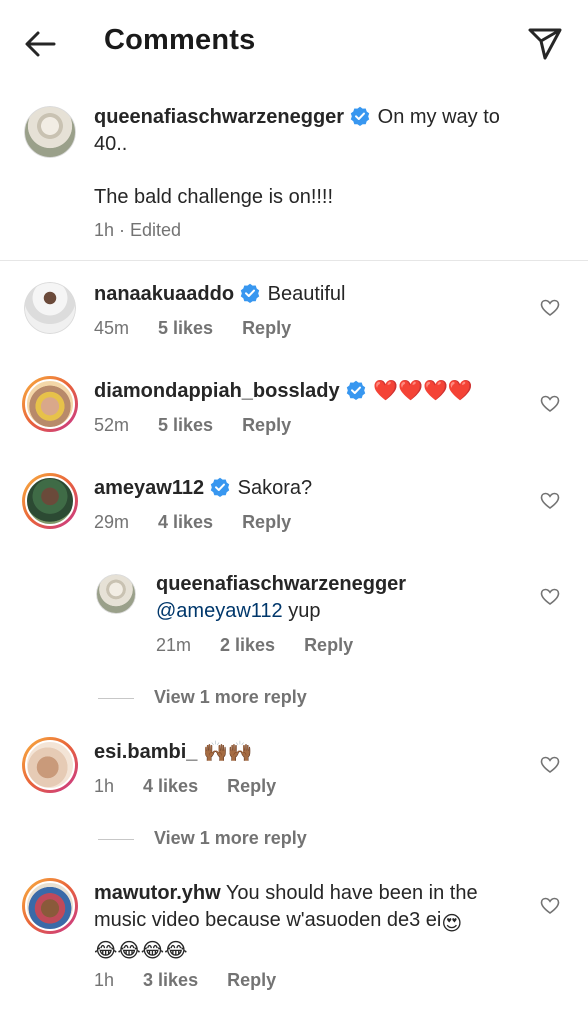  Describe the element at coordinates (336, 598) in the screenshot. I see `reply-text: queenafiaschwarzenegger @ameyaw112 yup` at that location.